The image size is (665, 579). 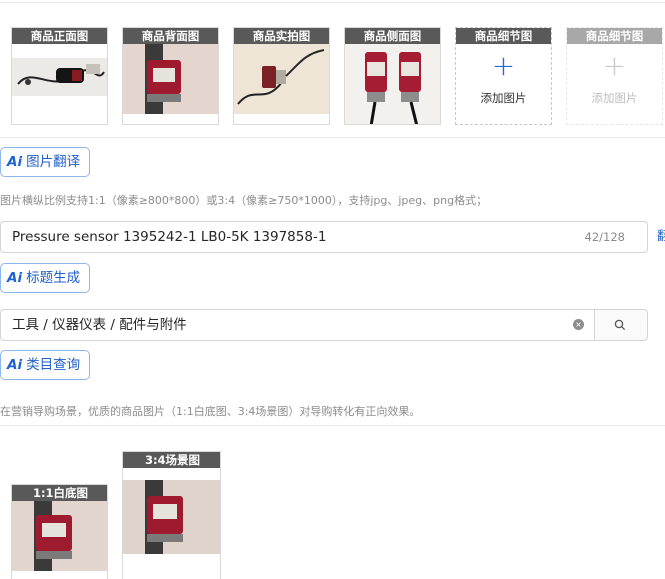 I want to click on slot-label: 商品正面图, so click(x=59, y=36).